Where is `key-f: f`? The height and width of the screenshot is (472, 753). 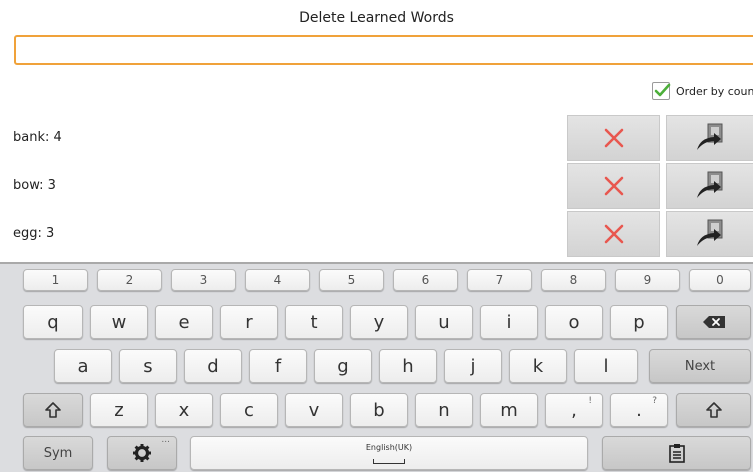
key-f: f is located at coordinates (278, 366).